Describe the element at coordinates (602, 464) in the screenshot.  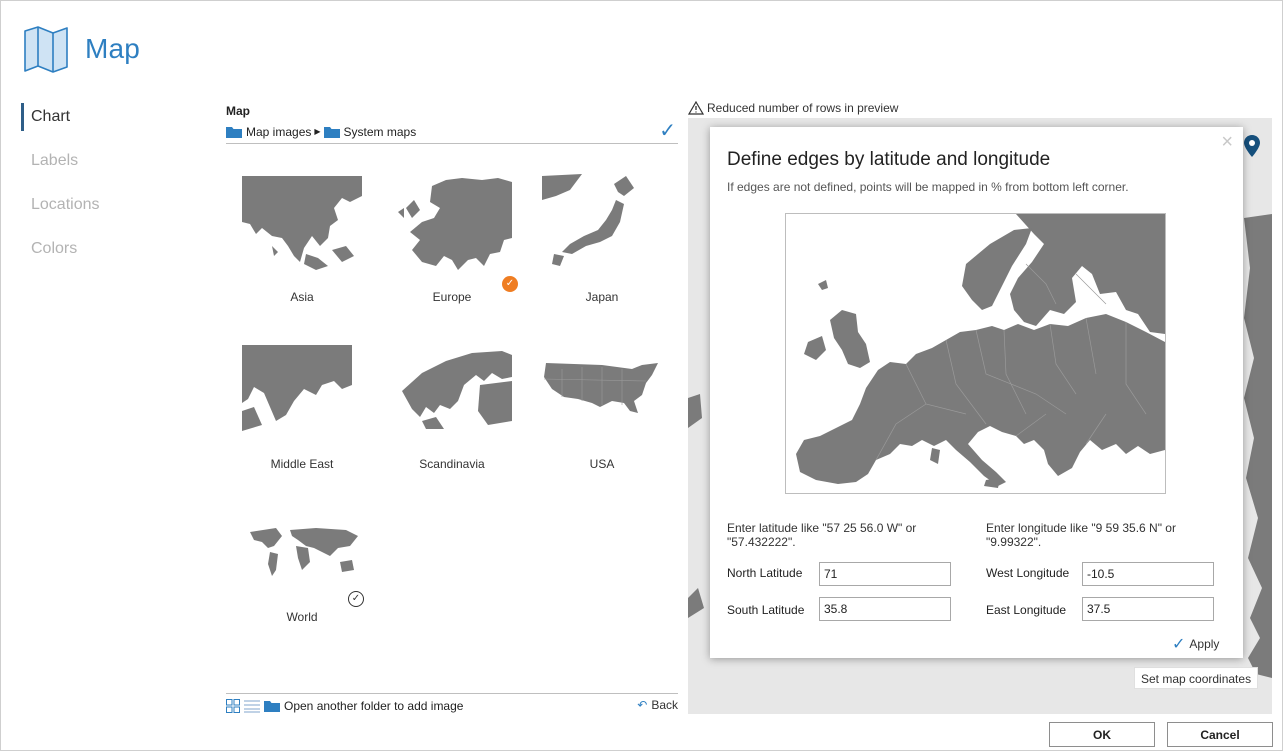
I see `tile-label: USA` at that location.